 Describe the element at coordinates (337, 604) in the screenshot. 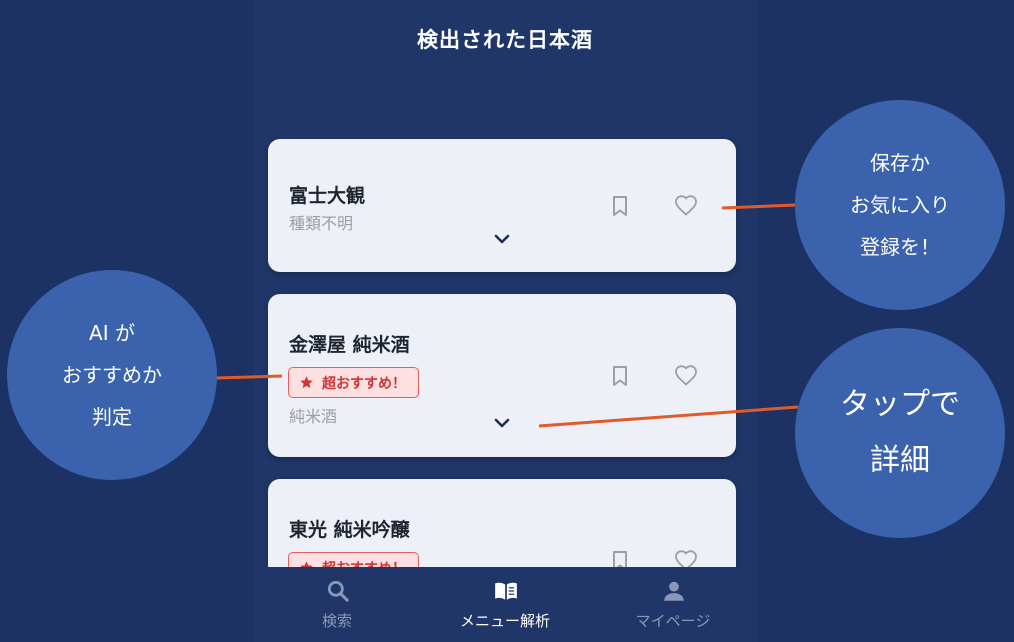

I see `nav-search: 検索` at that location.